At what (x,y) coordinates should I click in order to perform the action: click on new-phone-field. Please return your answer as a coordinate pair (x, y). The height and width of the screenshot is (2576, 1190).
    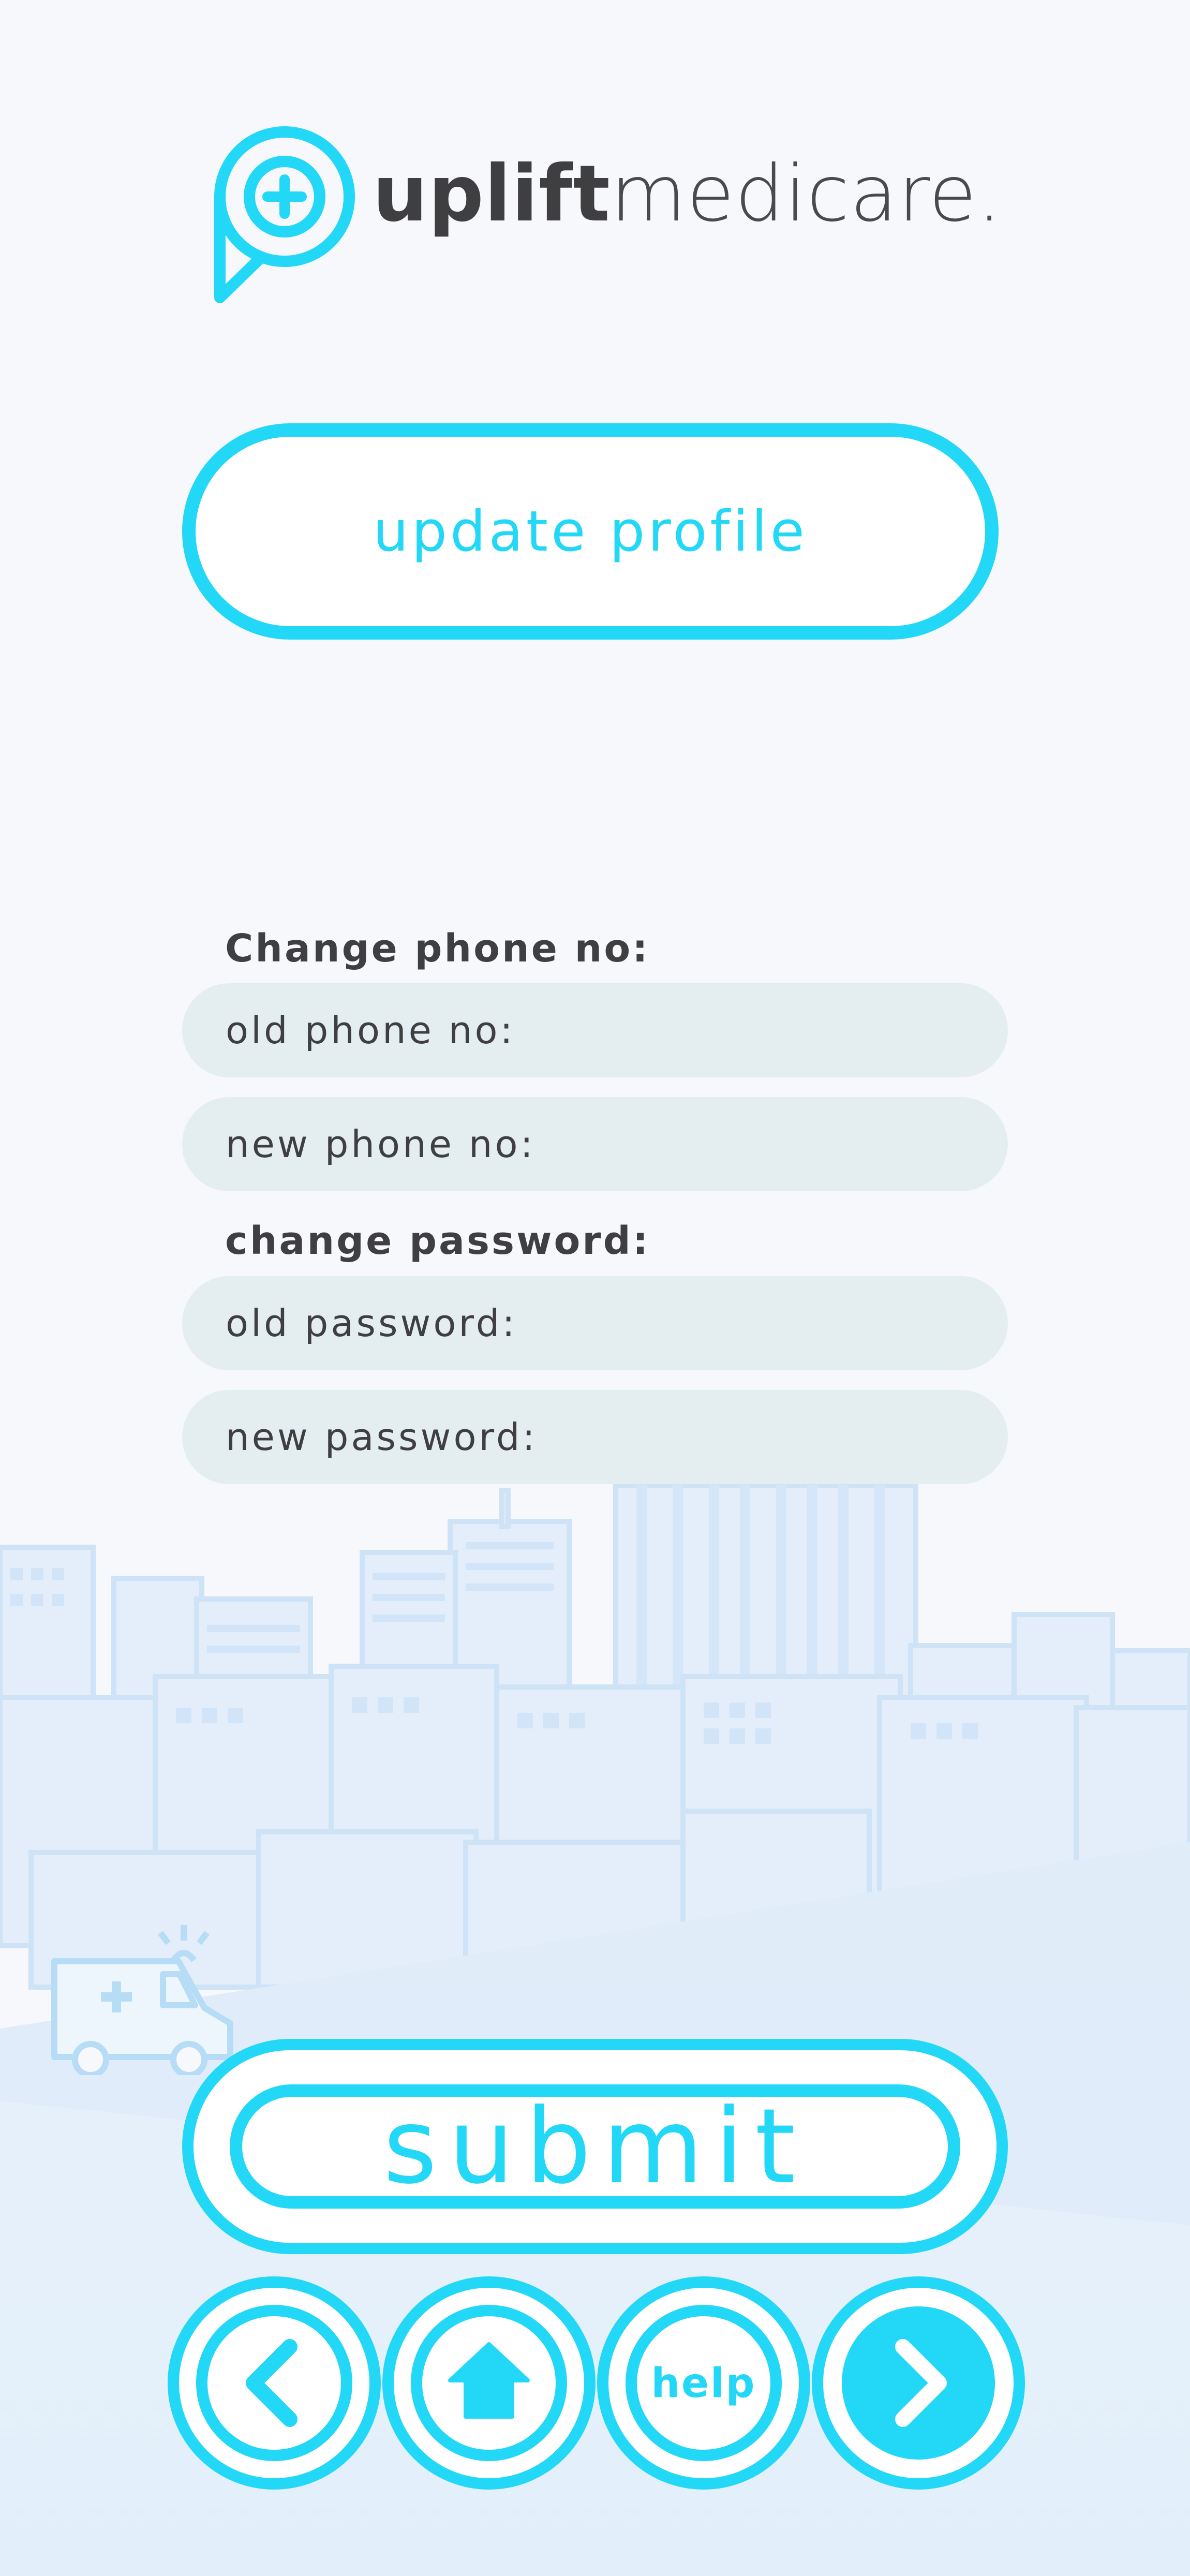
    Looking at the image, I should click on (595, 1144).